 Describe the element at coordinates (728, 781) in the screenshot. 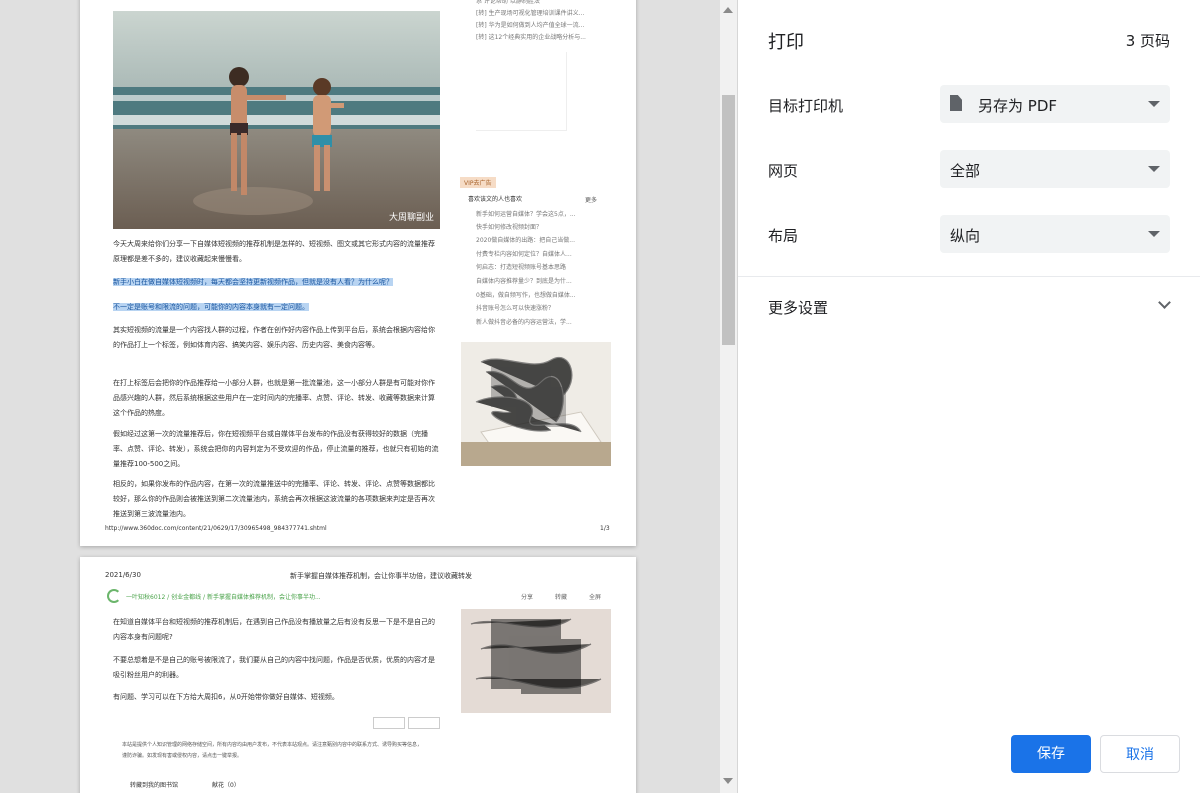

I see `scroll-down-arrow-icon` at that location.